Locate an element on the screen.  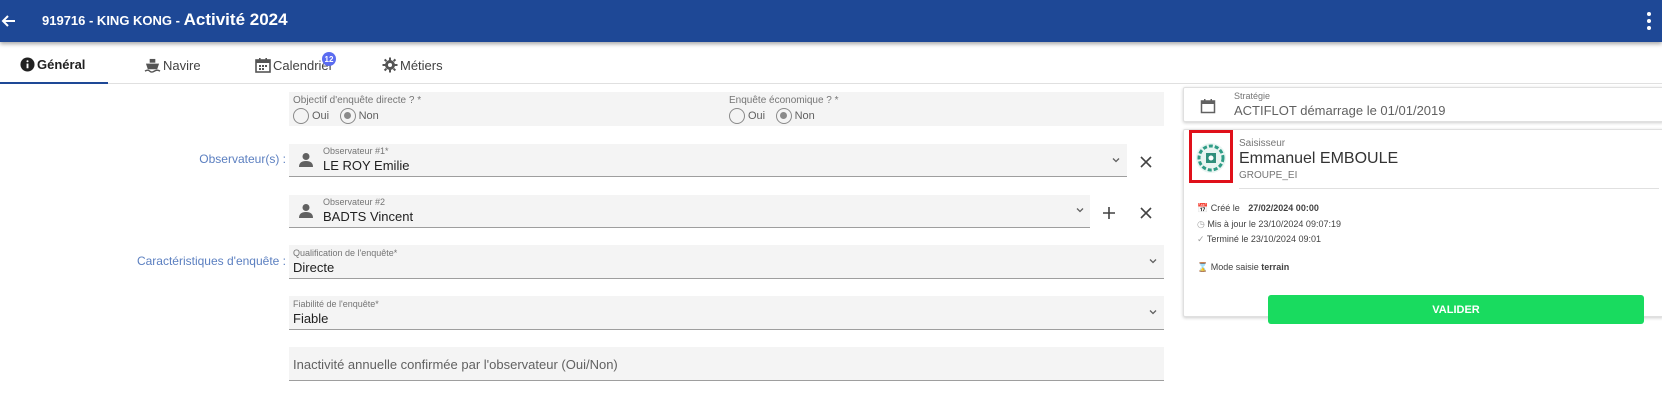
created-row: 📅 Créé le 27/02/2024 00:00 is located at coordinates (1258, 208).